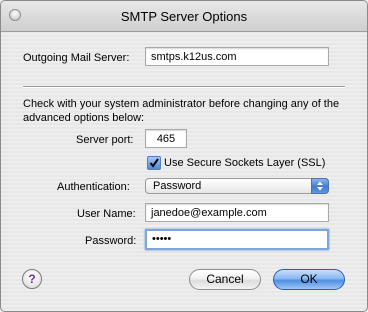 This screenshot has height=312, width=368. Describe the element at coordinates (309, 279) in the screenshot. I see `ok-button: OK` at that location.